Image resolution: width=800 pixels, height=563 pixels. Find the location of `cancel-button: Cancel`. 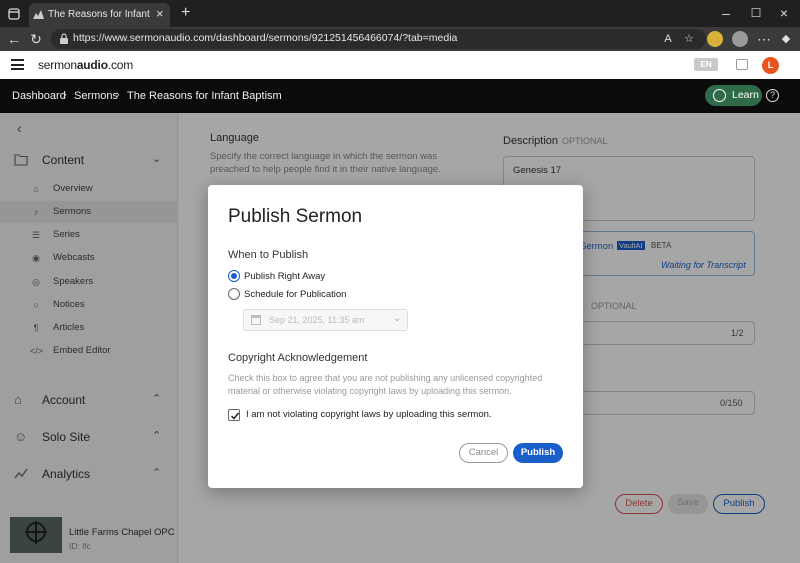

cancel-button: Cancel is located at coordinates (483, 453).